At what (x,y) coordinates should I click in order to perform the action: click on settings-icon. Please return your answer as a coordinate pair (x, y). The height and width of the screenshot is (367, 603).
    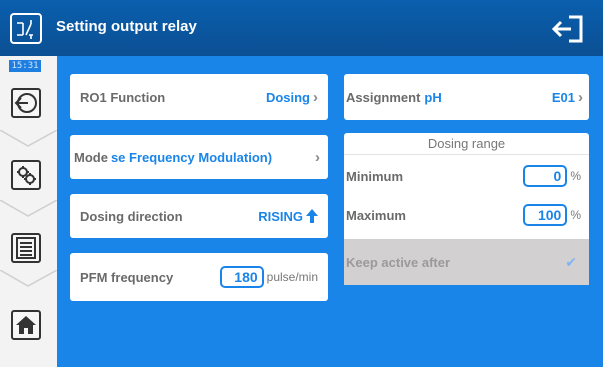
    Looking at the image, I should click on (26, 175).